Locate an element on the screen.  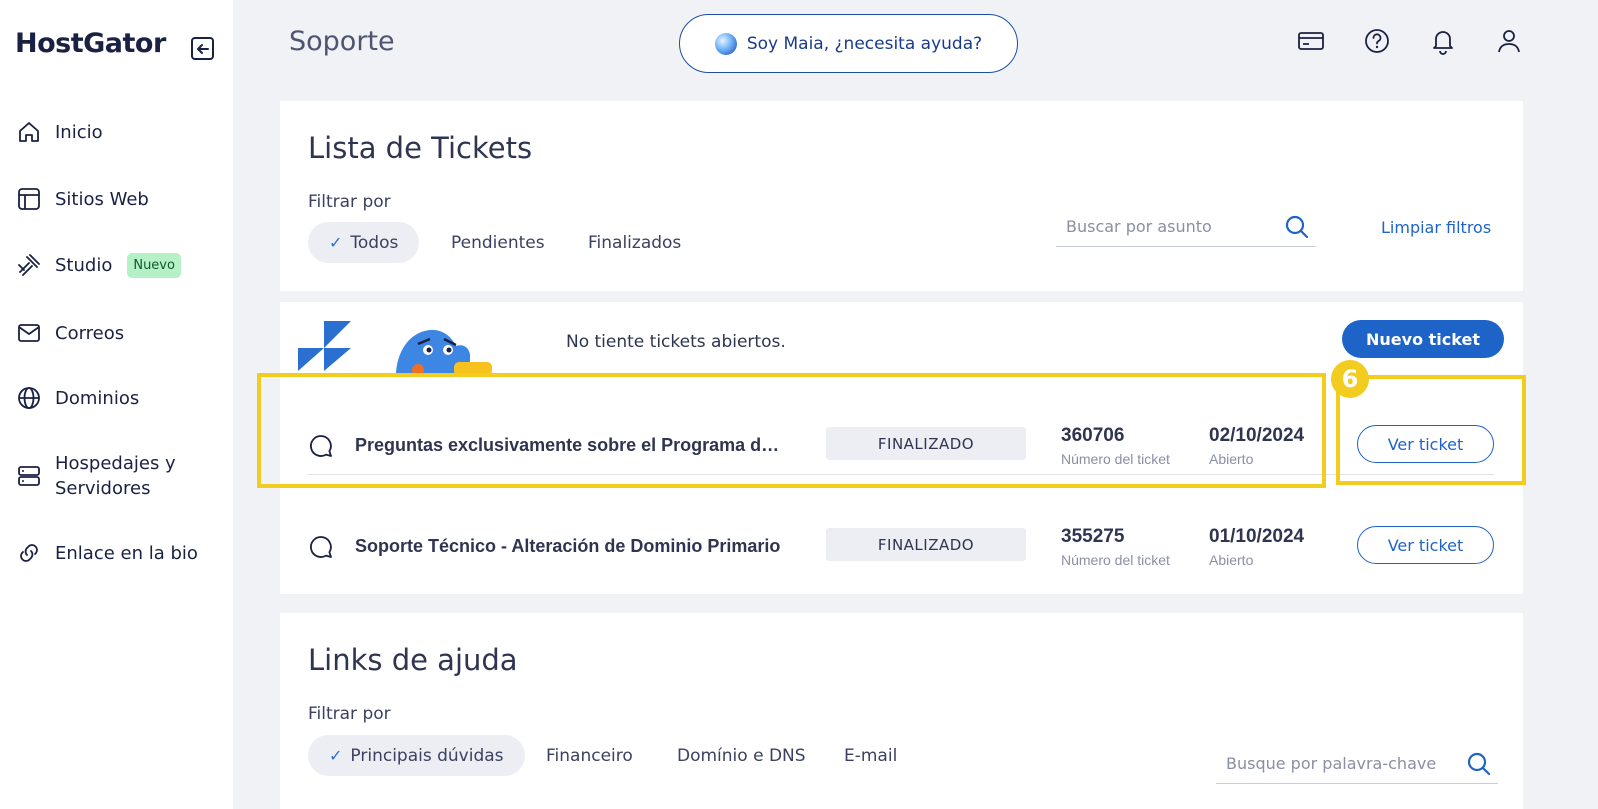
chip-label: E-mail is located at coordinates (871, 755).